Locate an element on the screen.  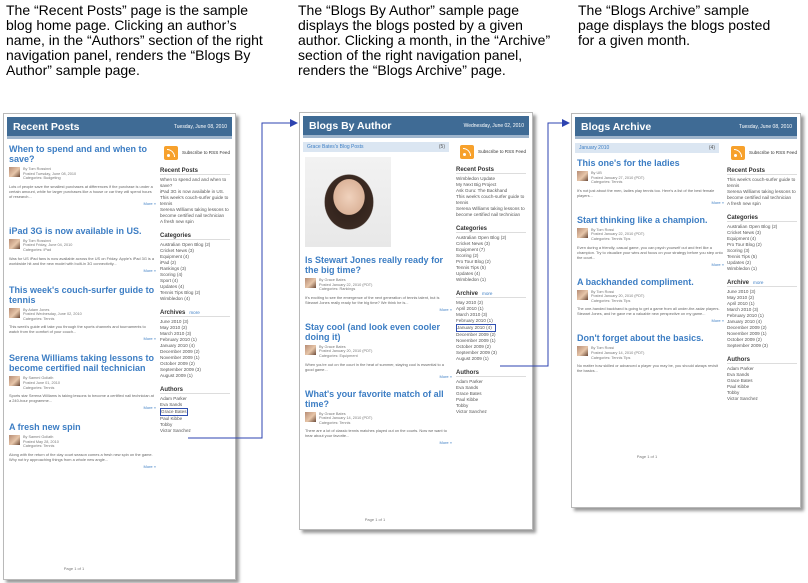
page-title: Blogs By Author is located at coordinates (350, 126).